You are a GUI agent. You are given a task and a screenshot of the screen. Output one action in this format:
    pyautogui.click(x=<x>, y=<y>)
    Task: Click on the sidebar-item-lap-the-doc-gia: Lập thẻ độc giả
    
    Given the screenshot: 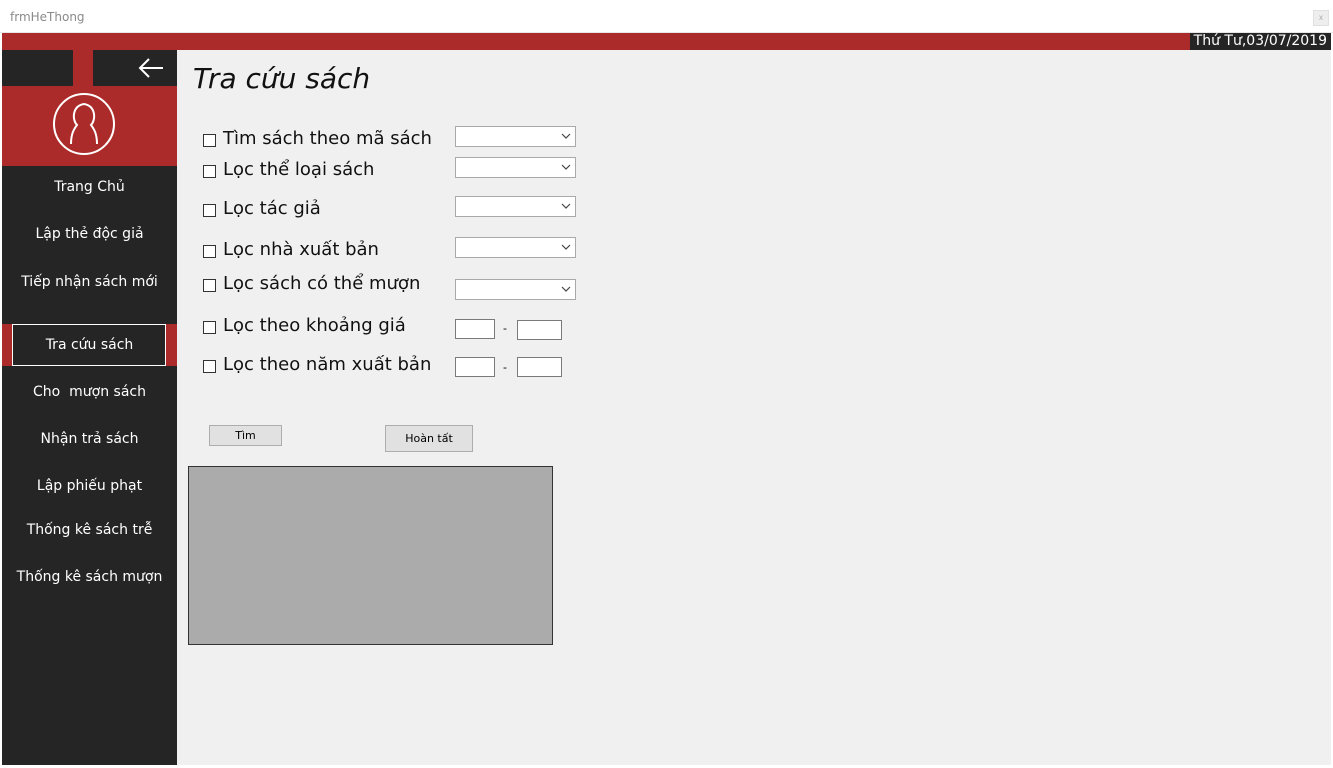 What is the action you would take?
    pyautogui.click(x=89, y=234)
    